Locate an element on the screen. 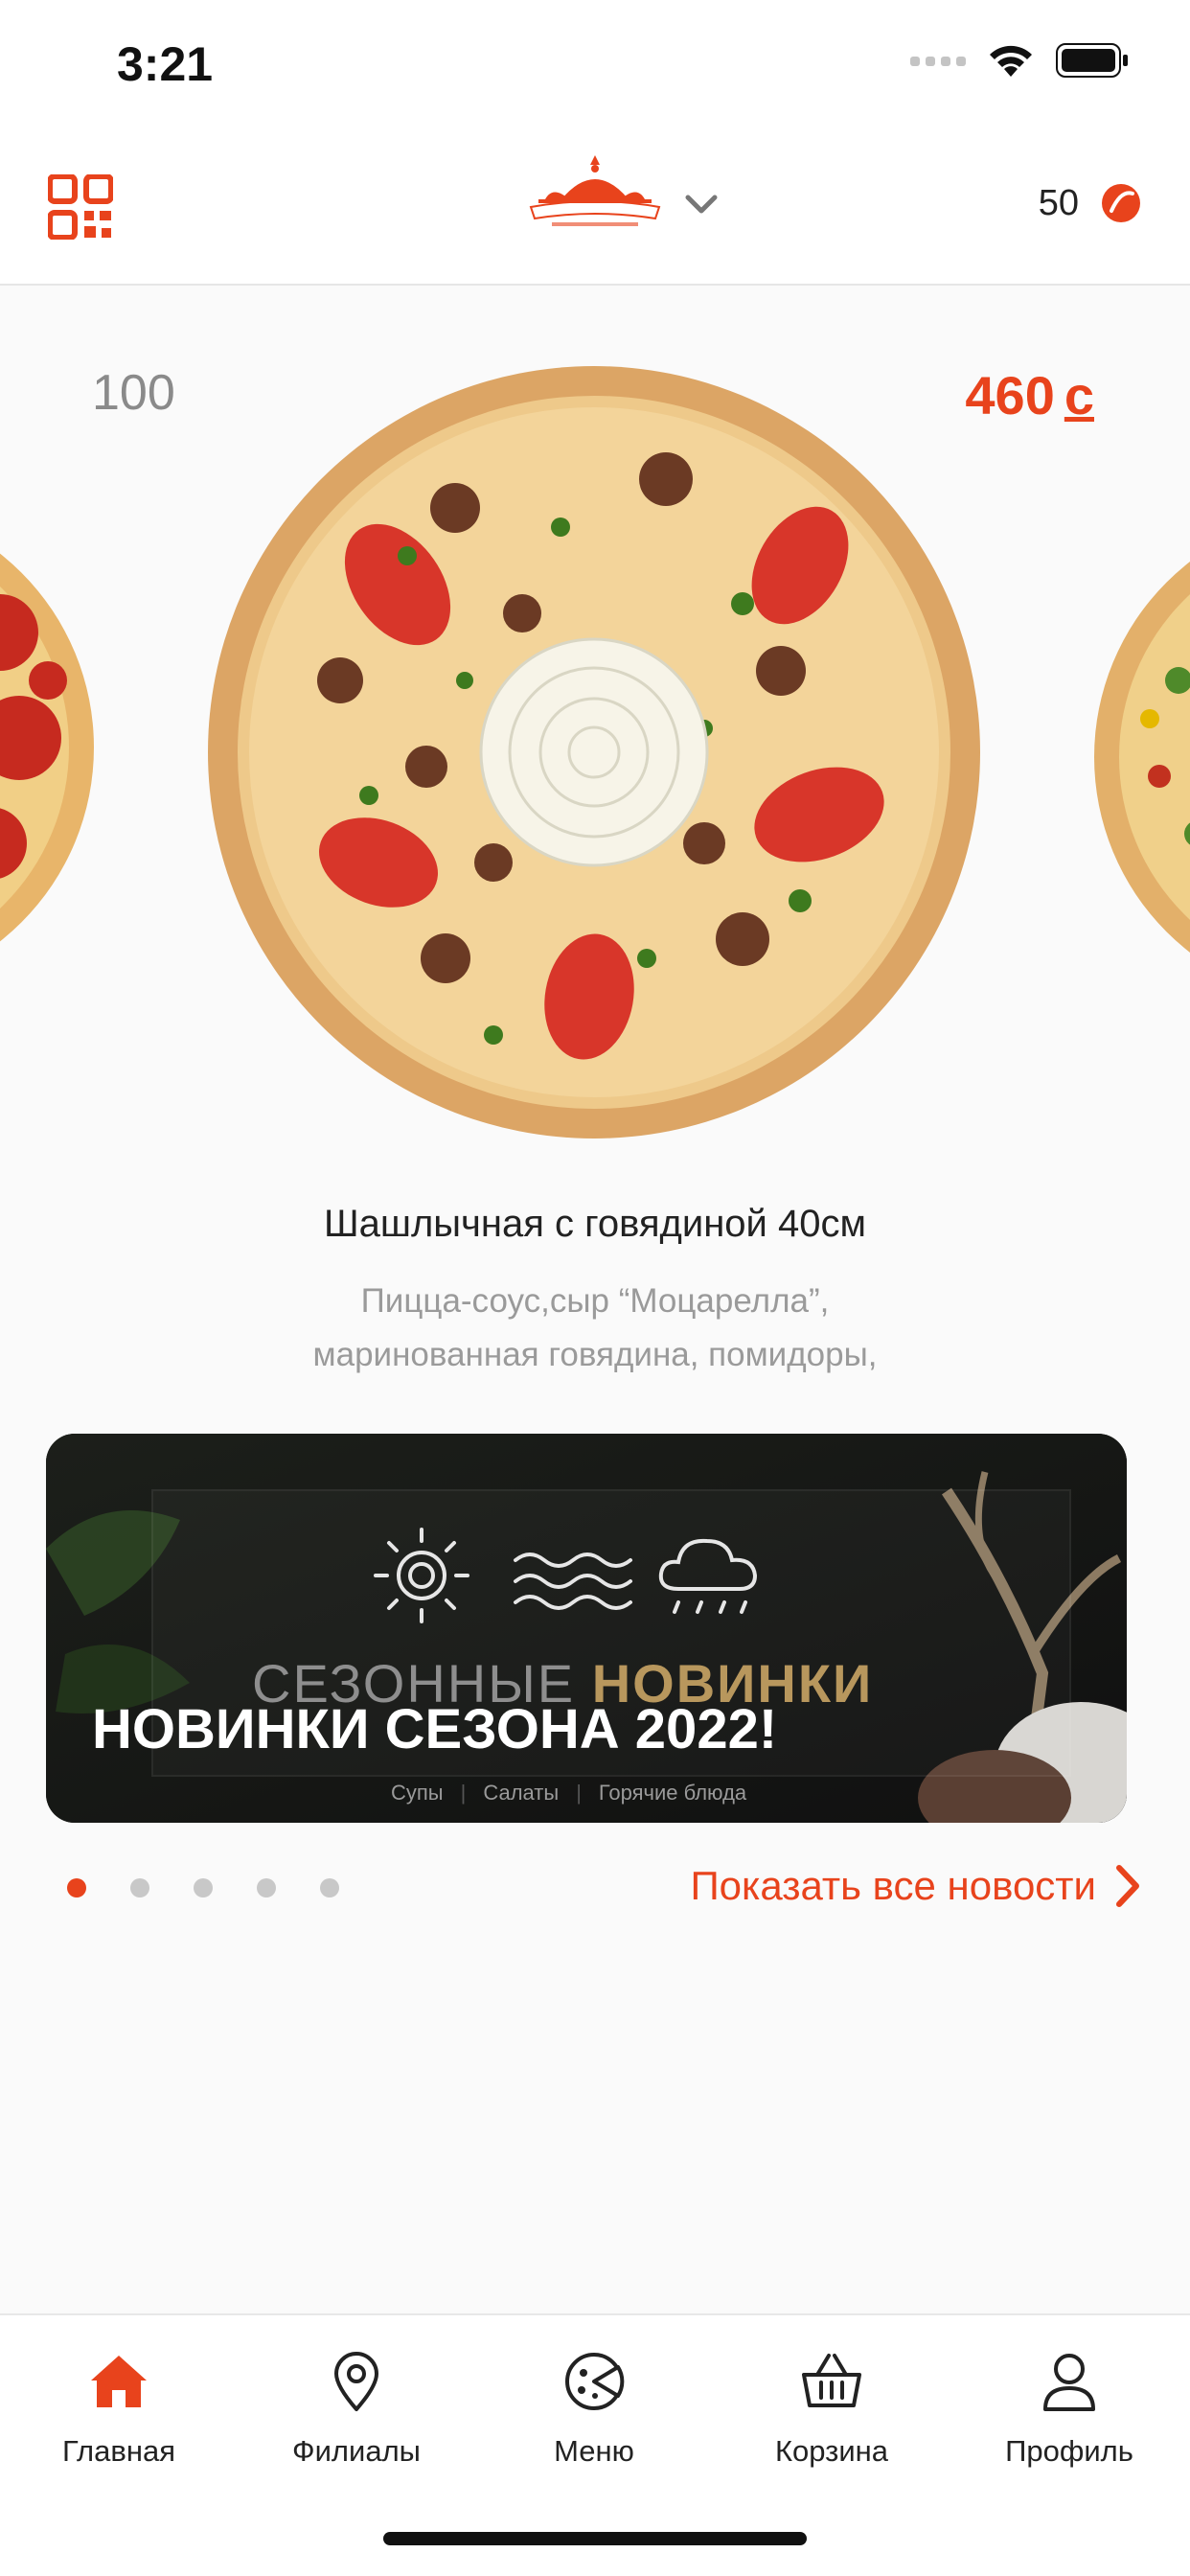 The height and width of the screenshot is (2576, 1190). weather-icons is located at coordinates (566, 1575).